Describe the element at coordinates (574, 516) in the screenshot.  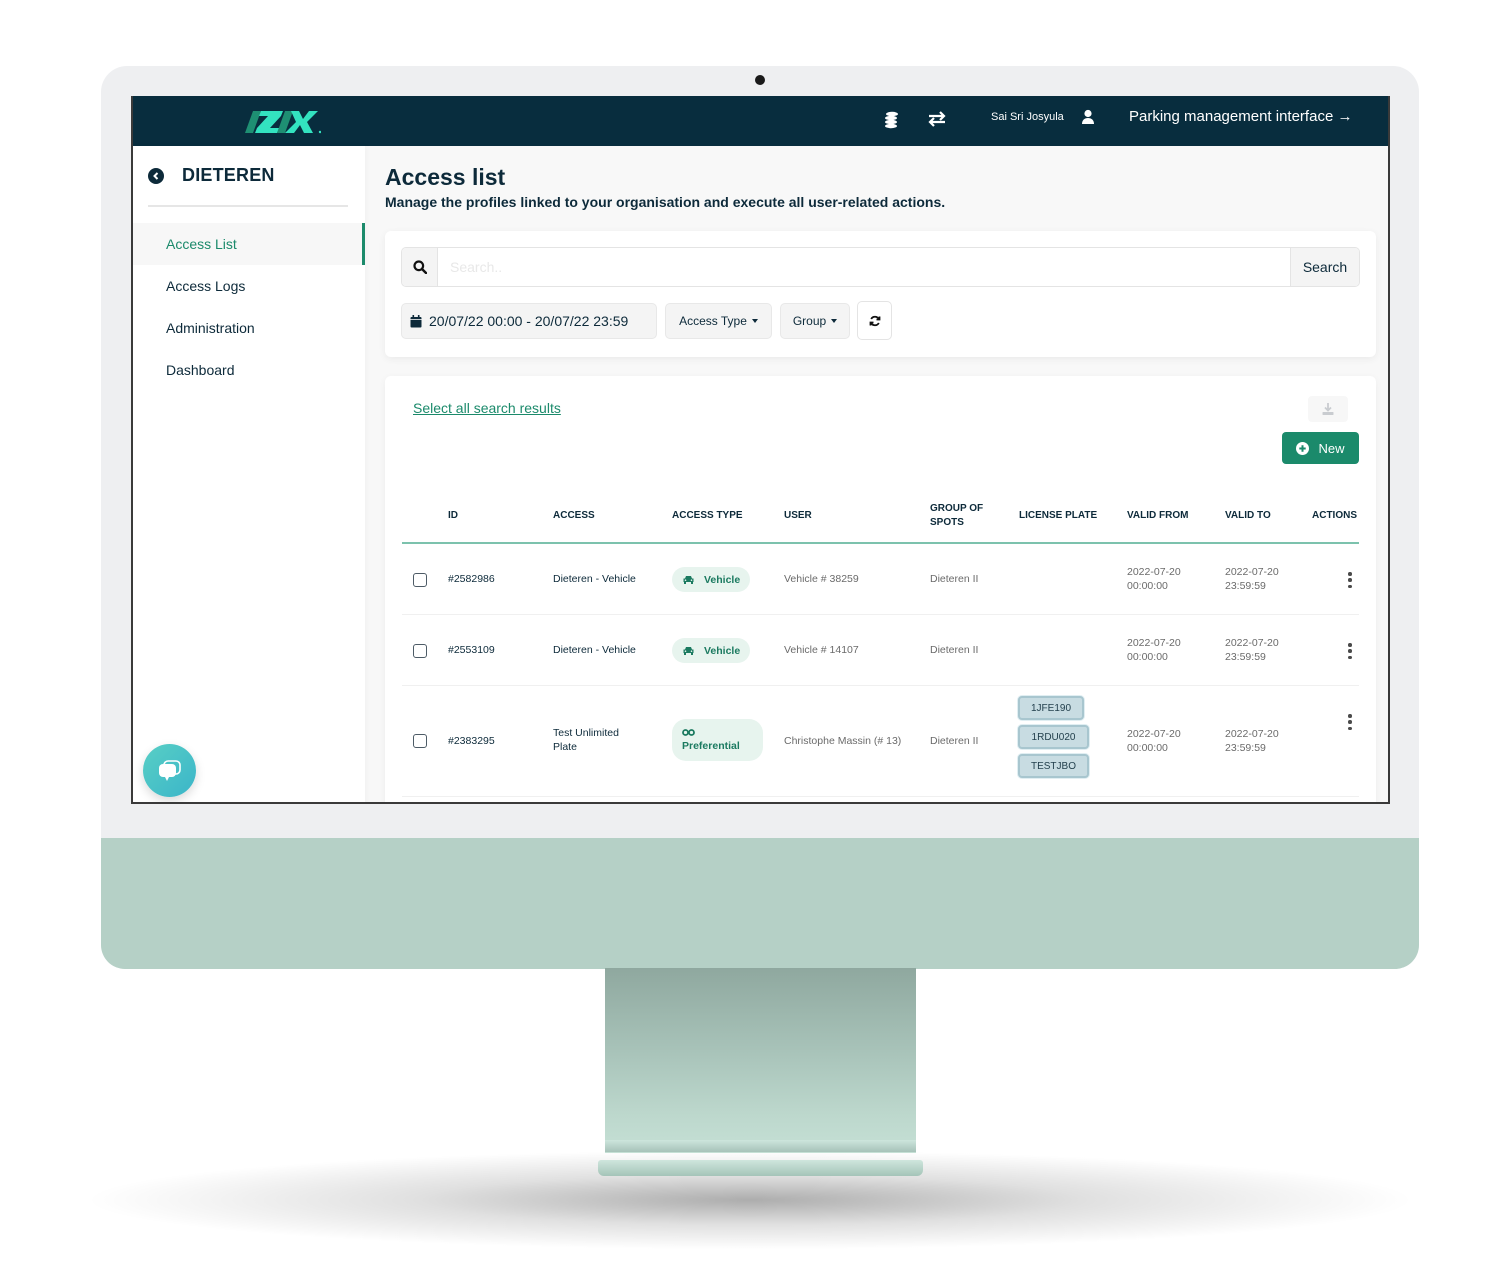
I see `column-header-access: ACCESS` at that location.